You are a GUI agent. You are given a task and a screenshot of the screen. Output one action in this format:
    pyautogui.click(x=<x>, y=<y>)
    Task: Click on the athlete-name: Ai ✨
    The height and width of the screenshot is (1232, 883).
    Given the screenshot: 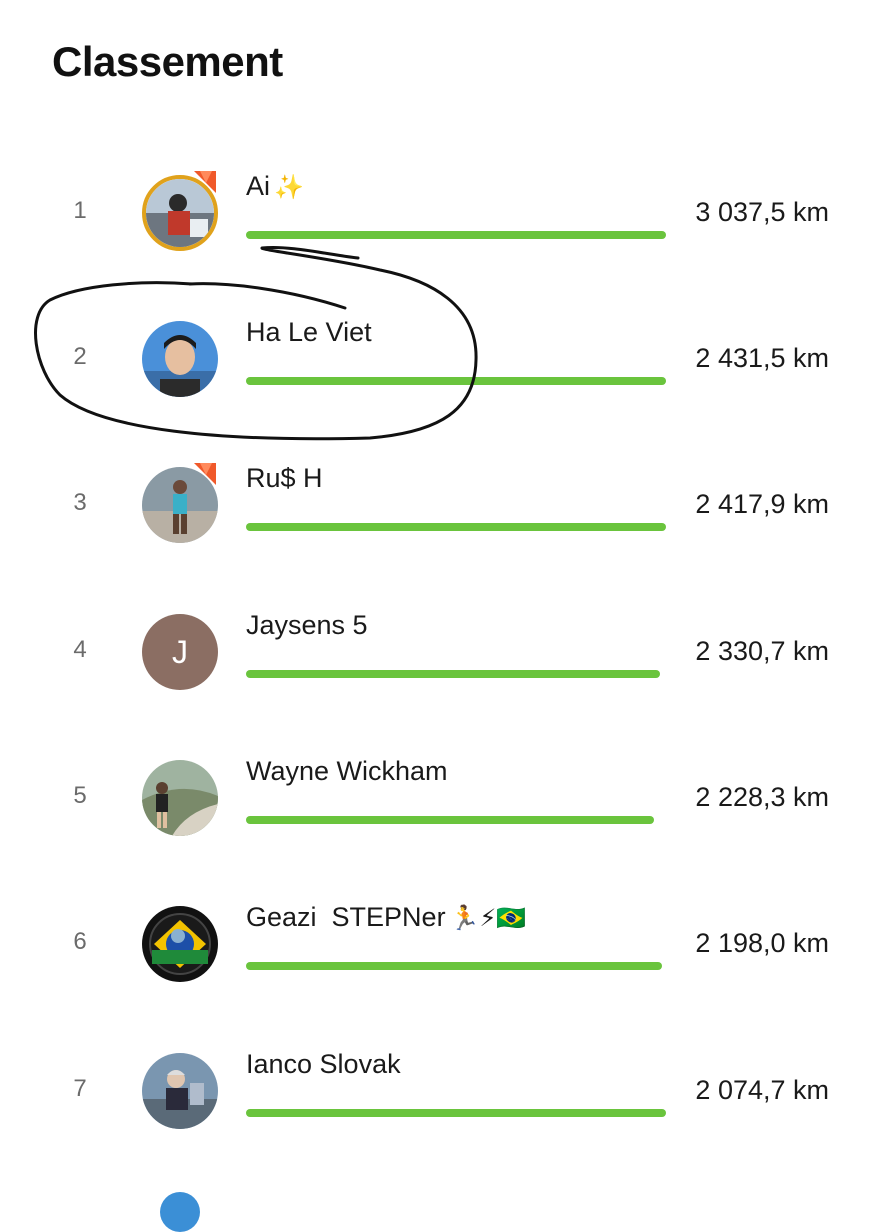 What is the action you would take?
    pyautogui.click(x=275, y=186)
    